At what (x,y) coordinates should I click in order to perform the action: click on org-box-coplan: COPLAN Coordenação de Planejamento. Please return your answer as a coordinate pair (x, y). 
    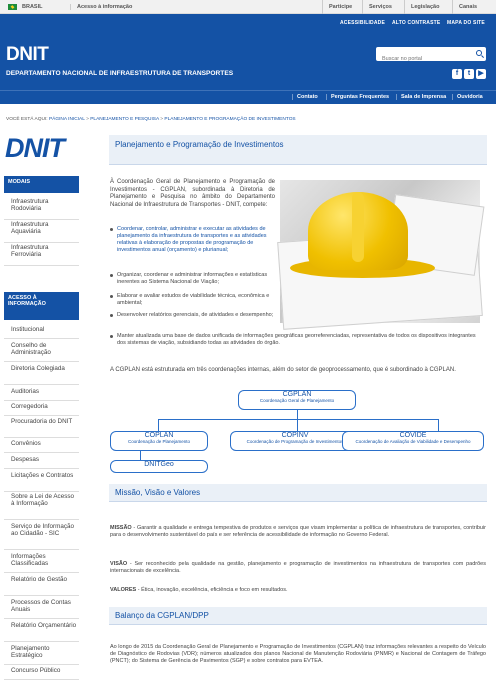
    Looking at the image, I should click on (159, 441).